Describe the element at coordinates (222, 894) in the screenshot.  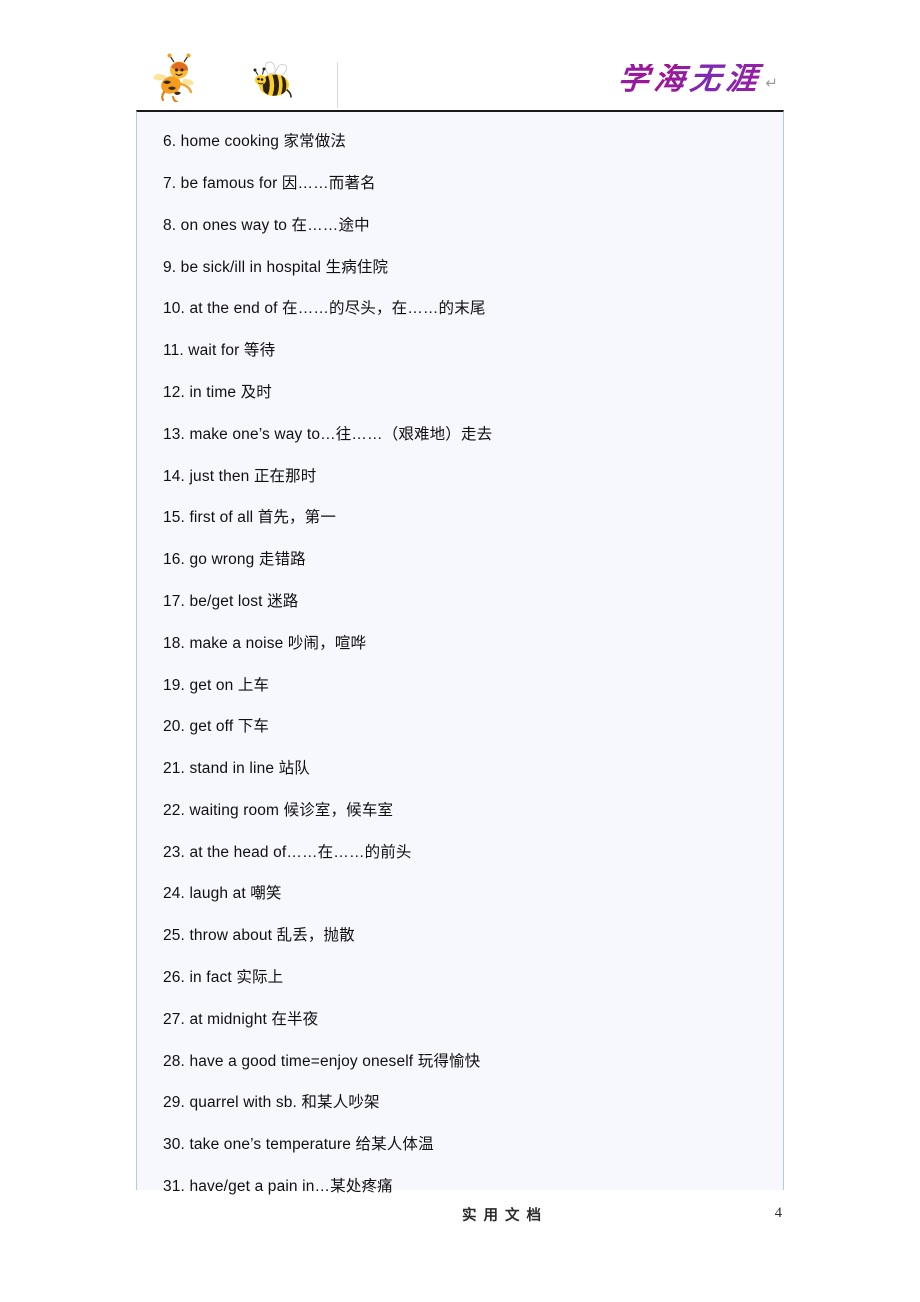
I see `phrase-entry: 24. laugh at 嘲笑` at that location.